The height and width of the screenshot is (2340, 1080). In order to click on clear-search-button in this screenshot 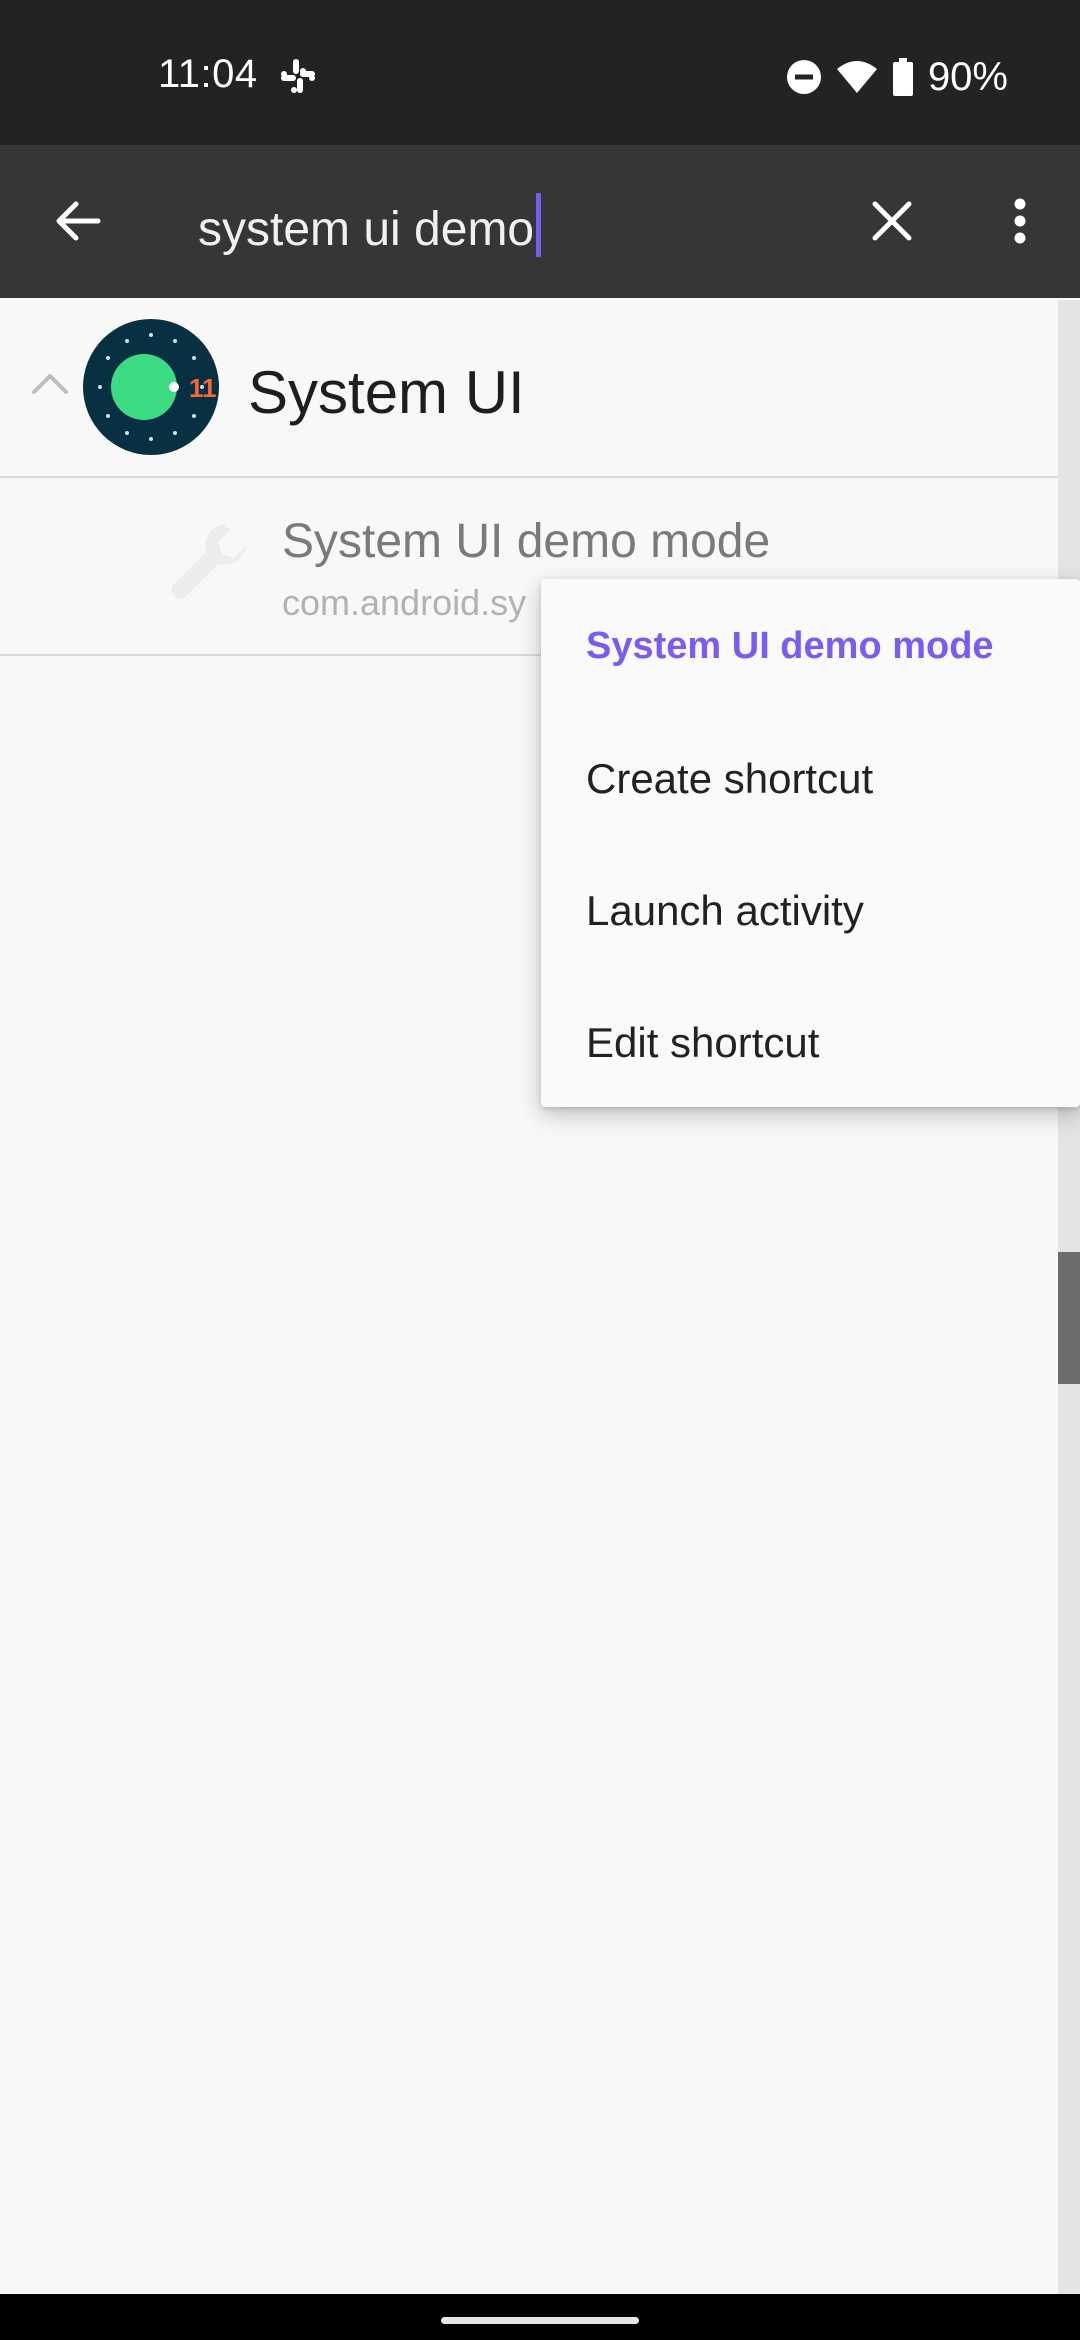, I will do `click(892, 221)`.